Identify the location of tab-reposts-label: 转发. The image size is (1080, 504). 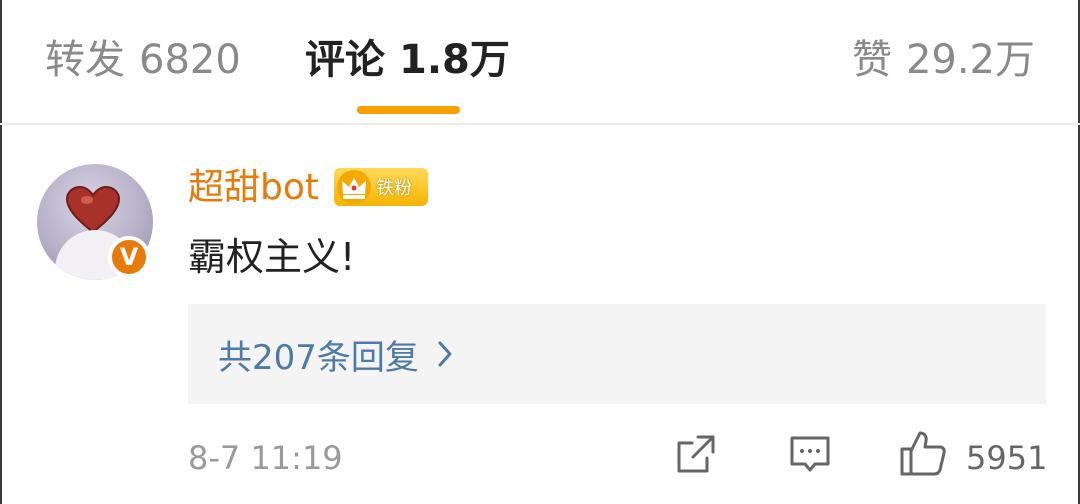
(85, 60).